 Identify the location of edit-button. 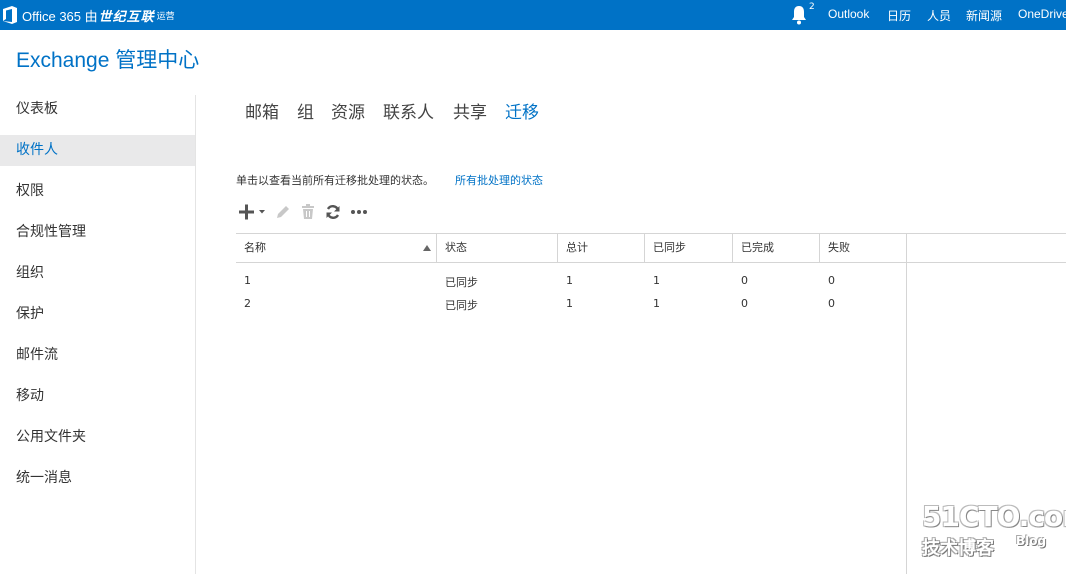
(283, 212).